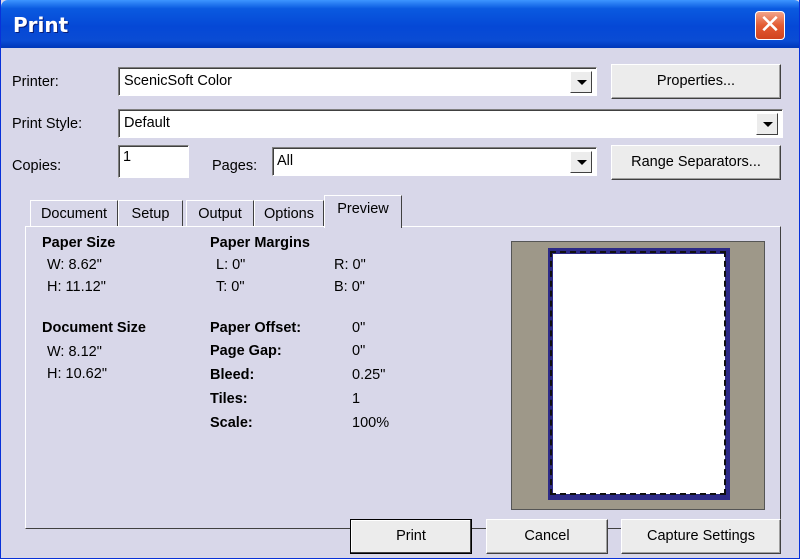 The height and width of the screenshot is (559, 800). What do you see at coordinates (74, 352) in the screenshot?
I see `document-size-width: W: 8.12"` at bounding box center [74, 352].